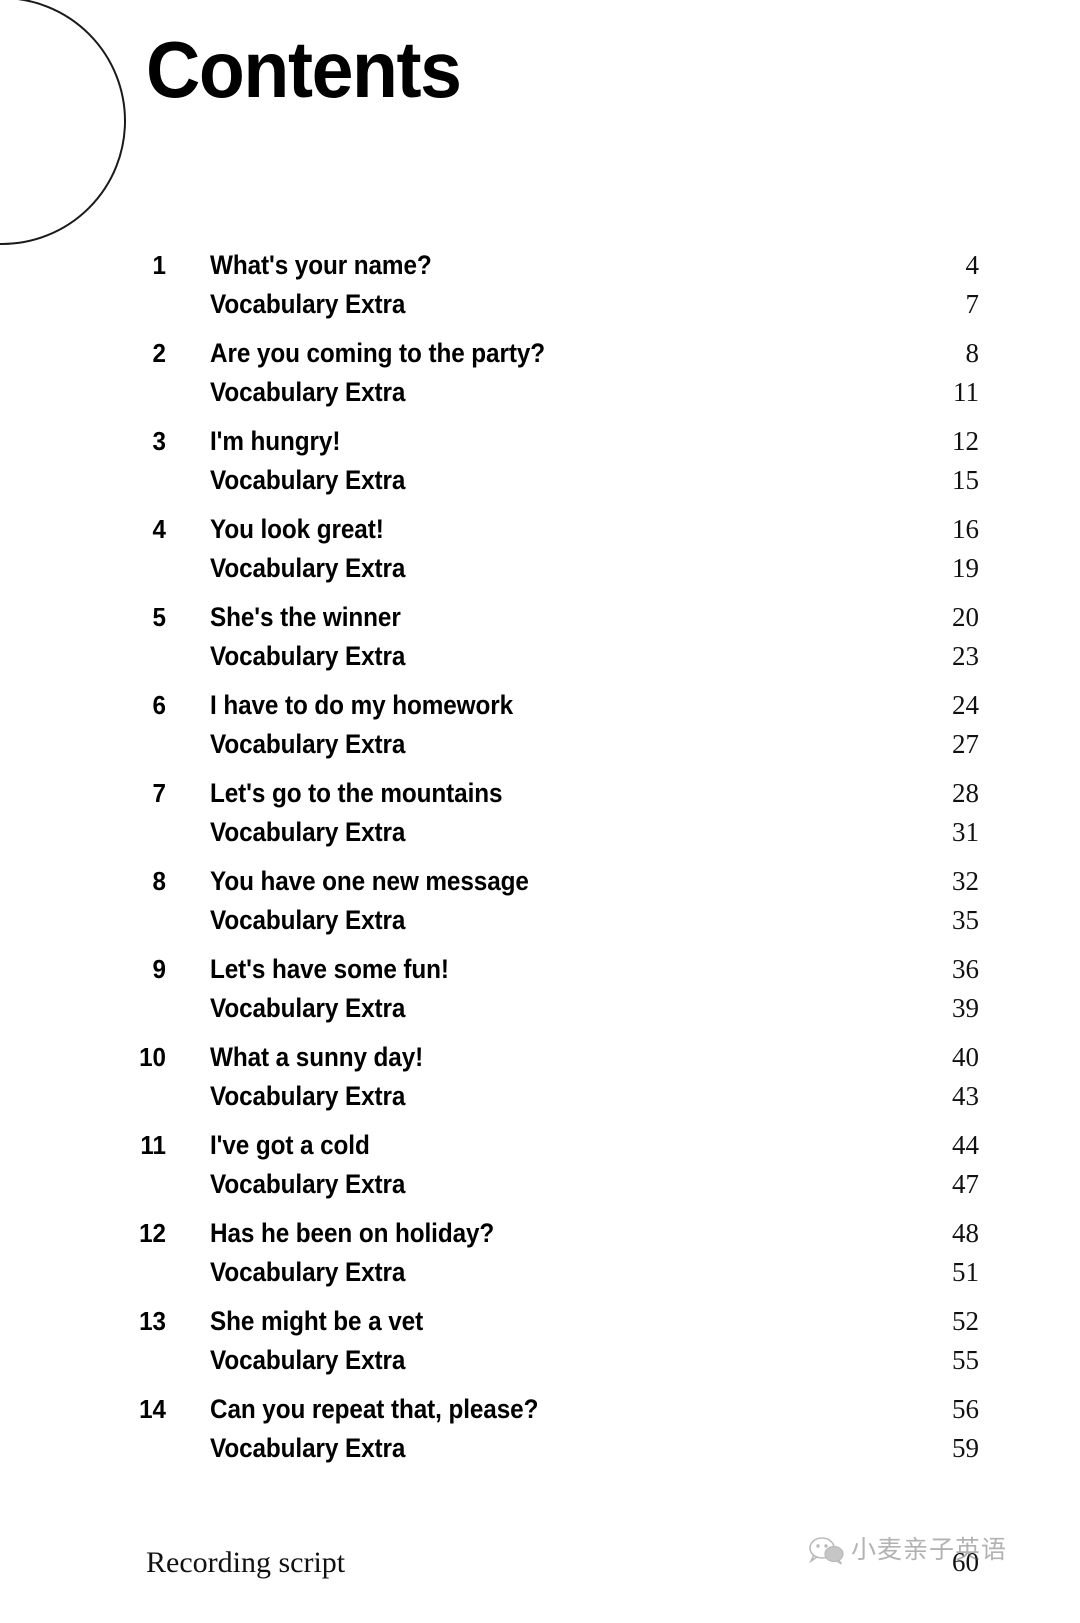  Describe the element at coordinates (540, 268) in the screenshot. I see `toc-entry-main-line: 1 What's your name? 4` at that location.